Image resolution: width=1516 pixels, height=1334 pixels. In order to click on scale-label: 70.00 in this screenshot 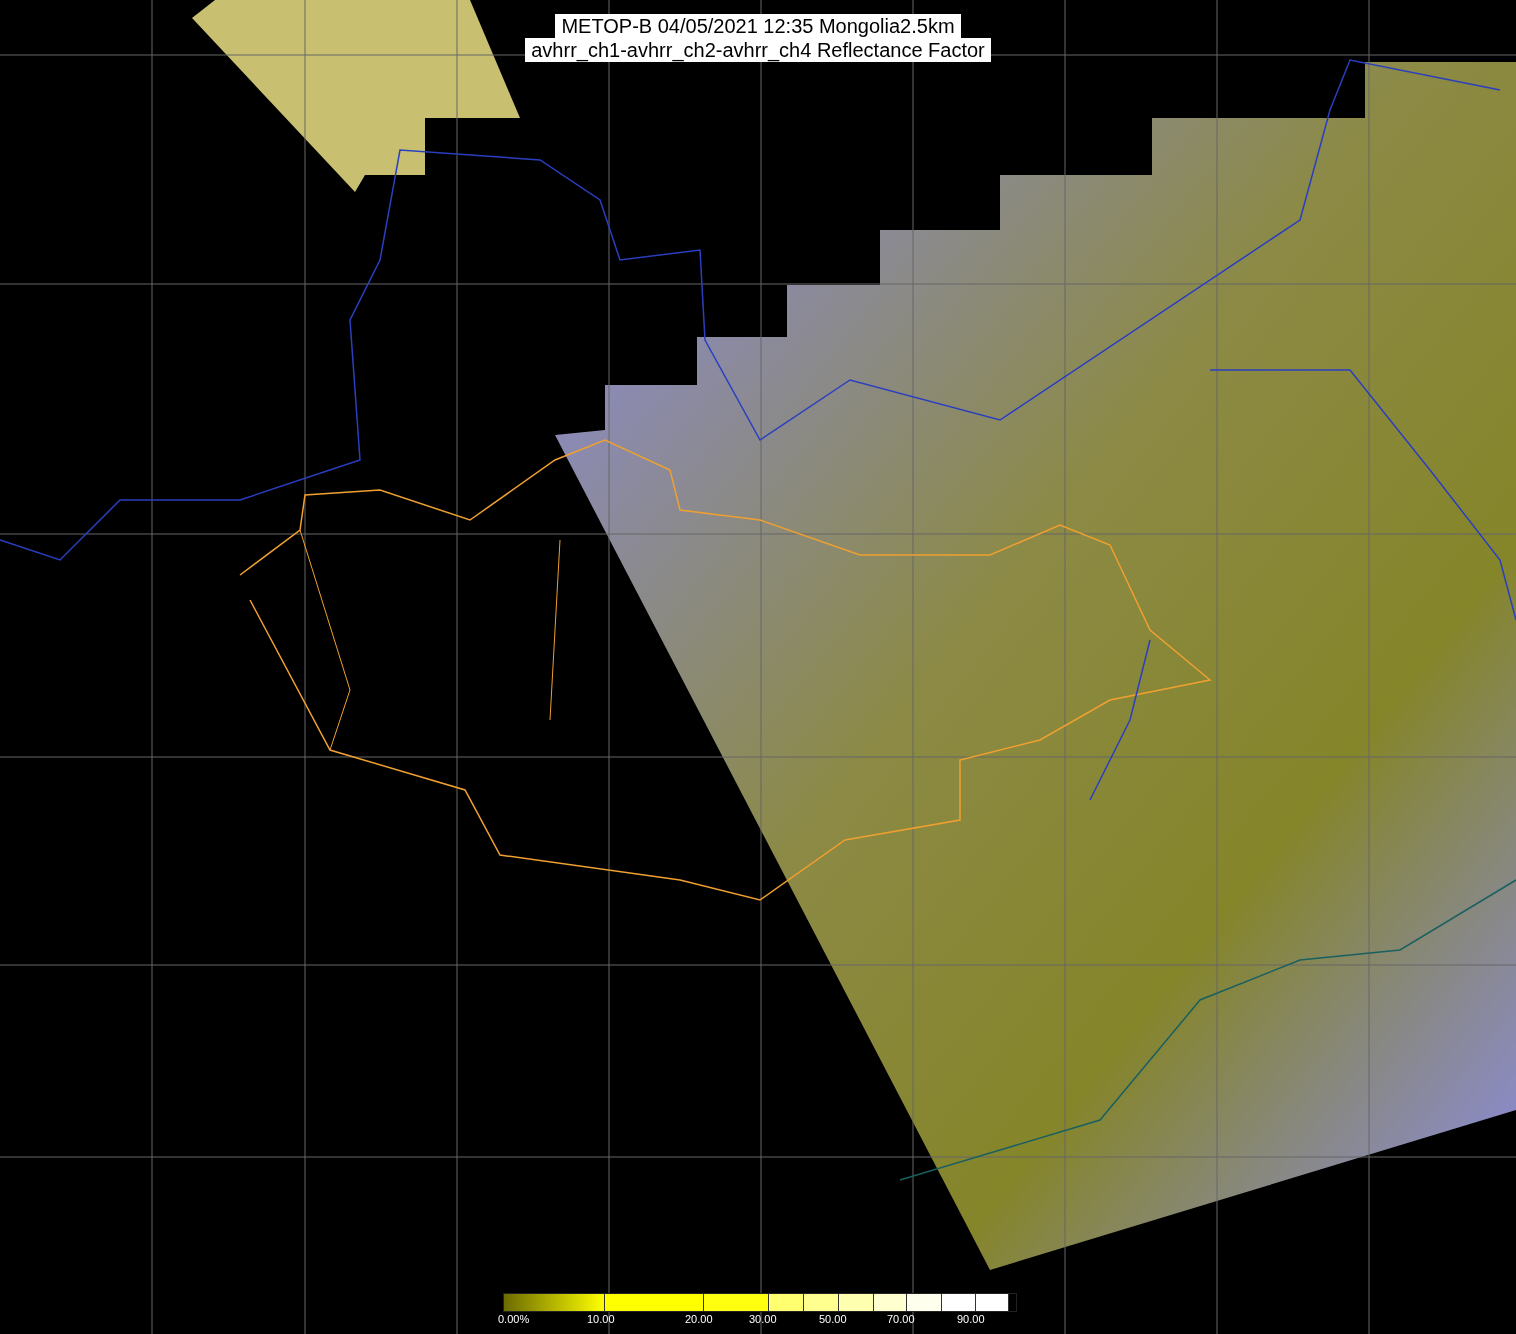, I will do `click(901, 1319)`.